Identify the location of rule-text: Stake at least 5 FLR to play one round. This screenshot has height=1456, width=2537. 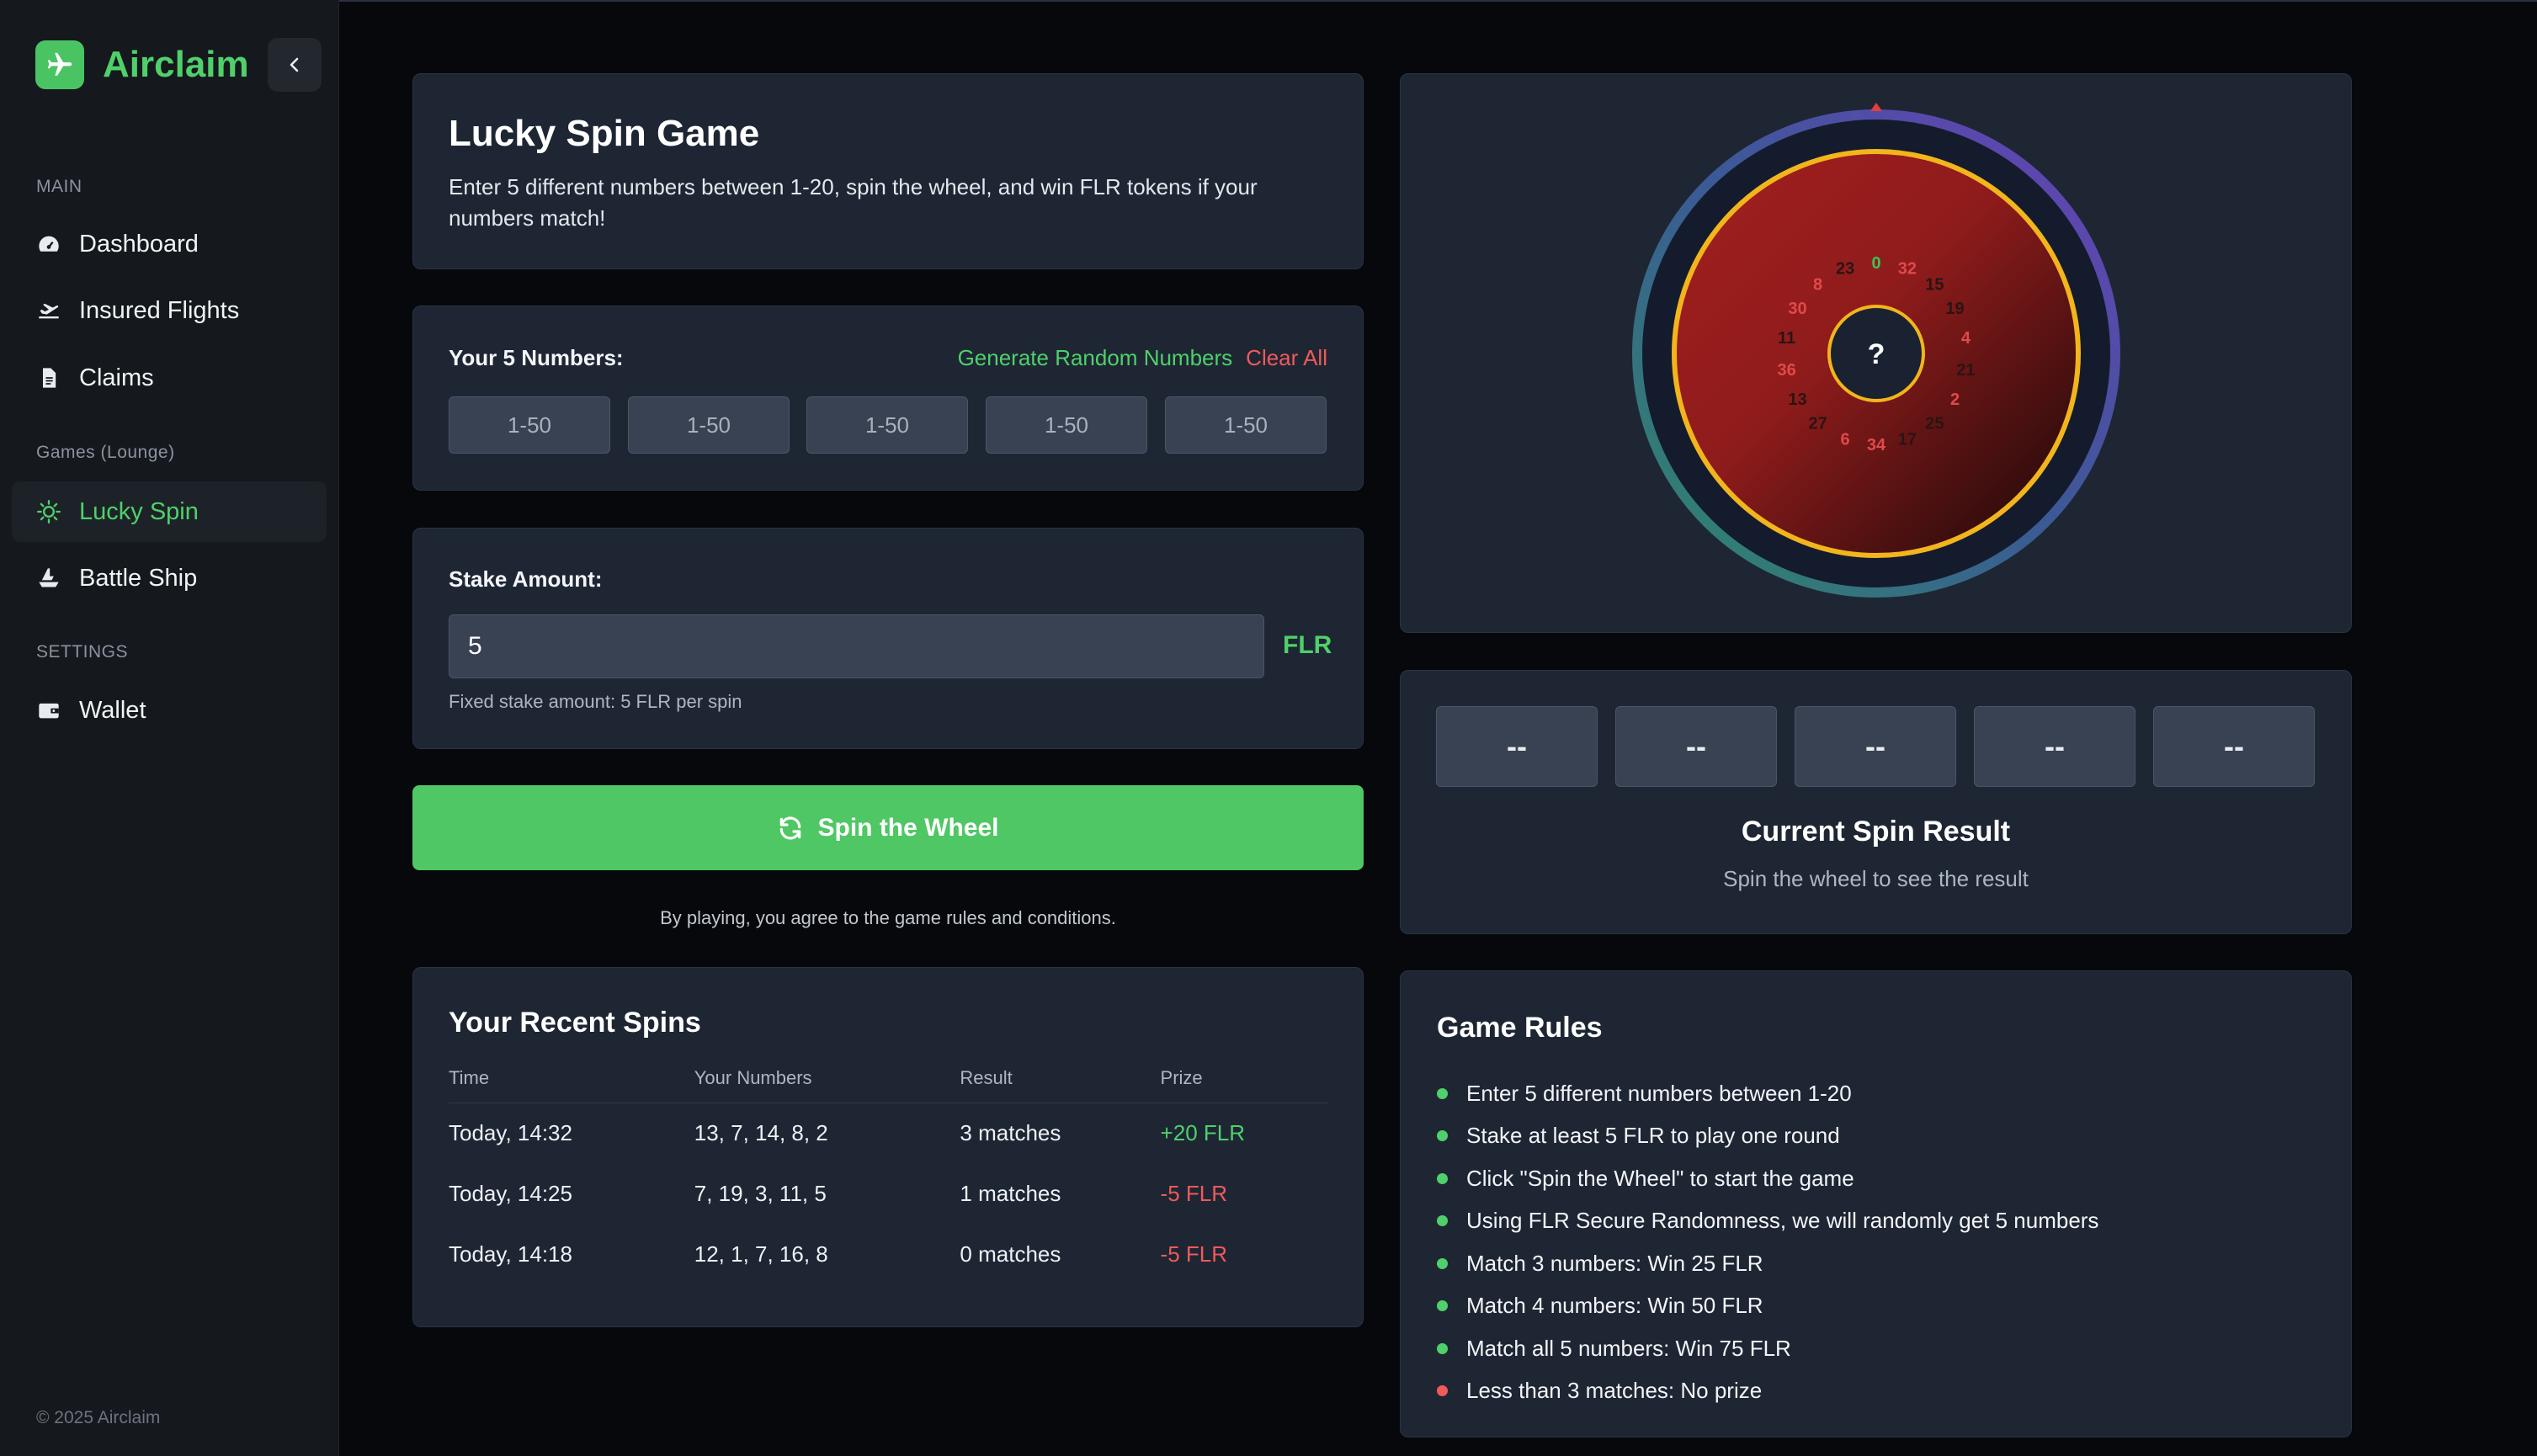
(1653, 1136).